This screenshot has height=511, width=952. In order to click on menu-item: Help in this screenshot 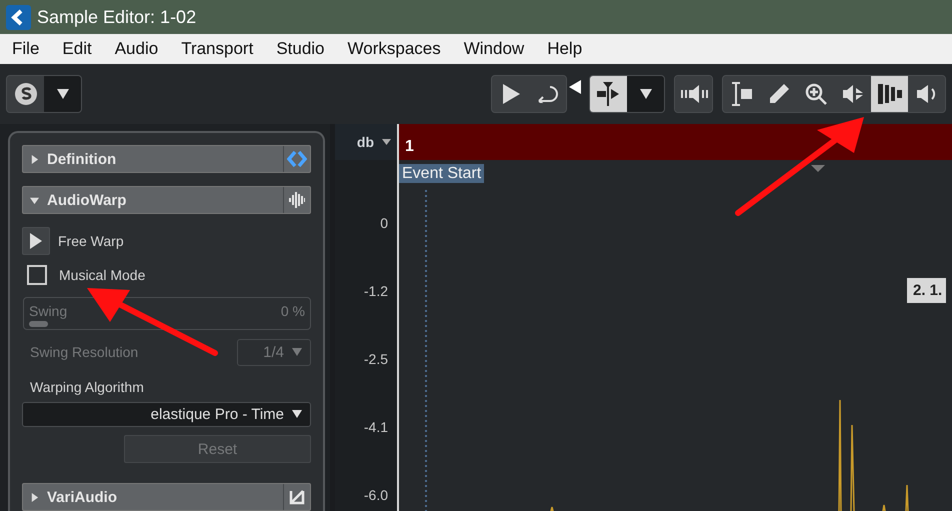, I will do `click(564, 49)`.